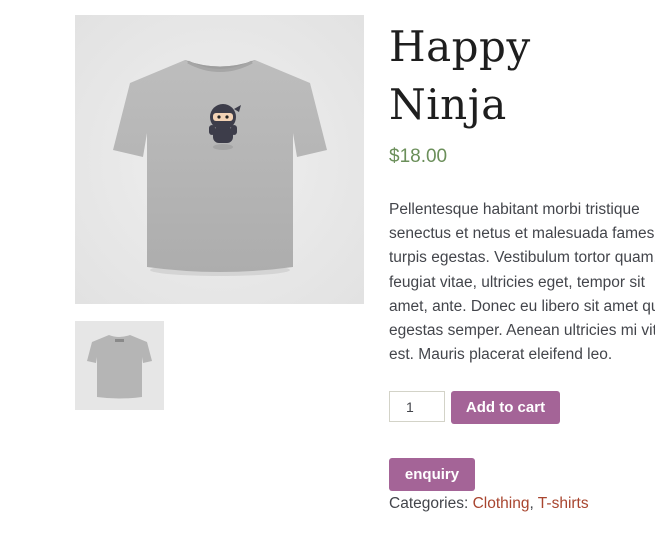  I want to click on title-line-1: Happy, so click(460, 46).